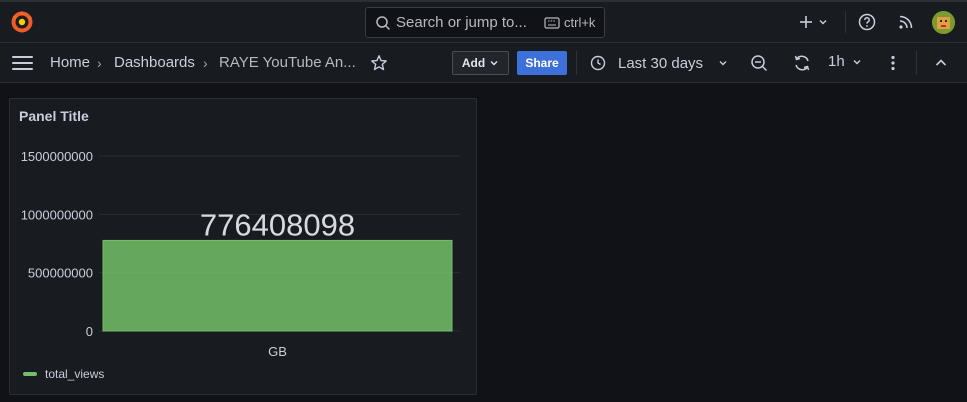 Image resolution: width=967 pixels, height=402 pixels. What do you see at coordinates (70, 62) in the screenshot?
I see `breadcrumb-home: Home` at bounding box center [70, 62].